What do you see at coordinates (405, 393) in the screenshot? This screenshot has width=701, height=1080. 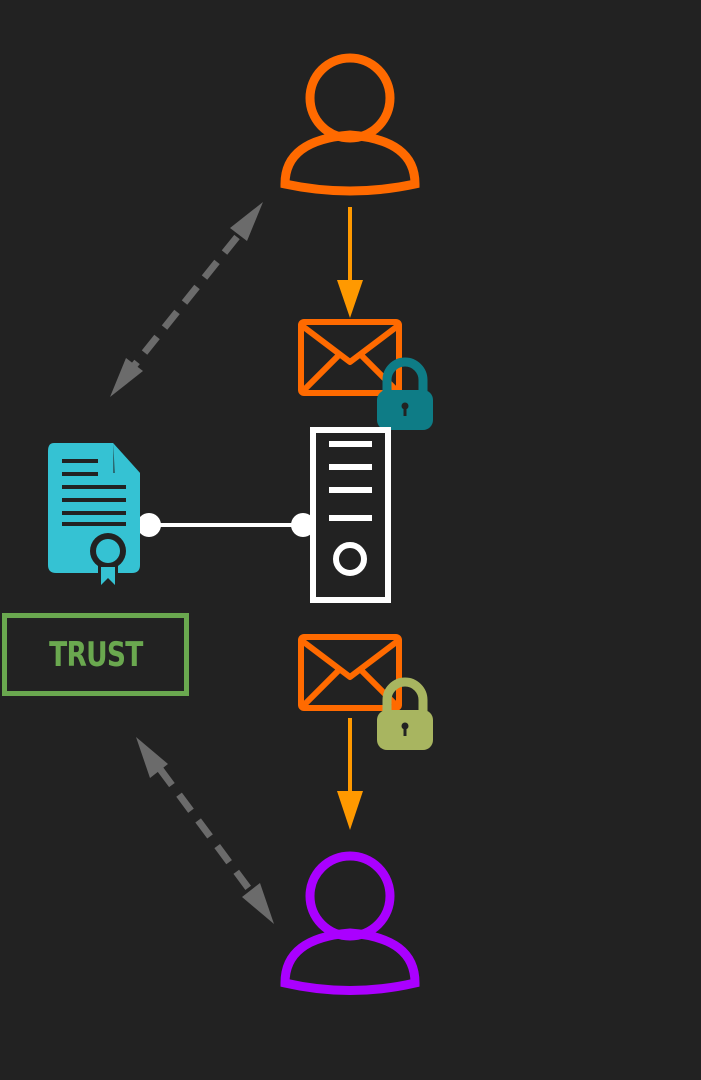 I see `lock-icon-top` at bounding box center [405, 393].